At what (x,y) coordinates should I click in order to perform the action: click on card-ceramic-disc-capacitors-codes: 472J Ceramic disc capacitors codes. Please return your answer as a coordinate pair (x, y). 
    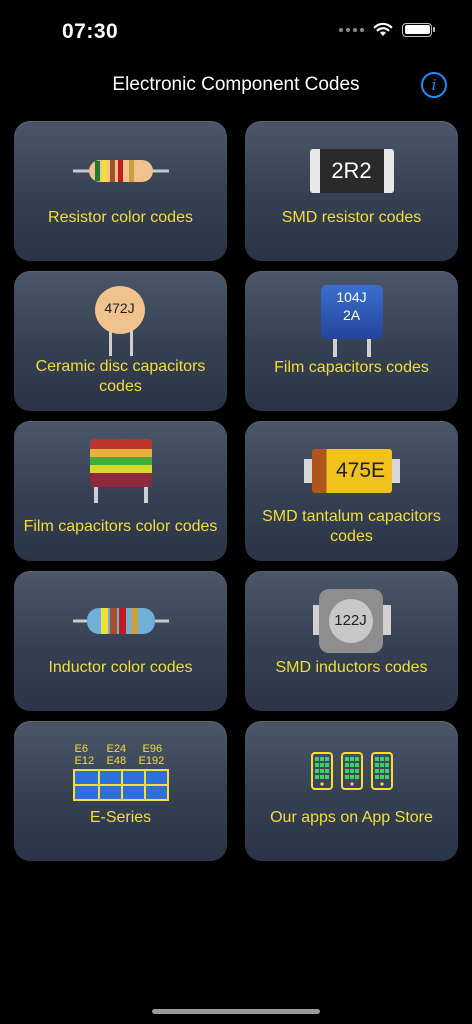
    Looking at the image, I should click on (120, 341).